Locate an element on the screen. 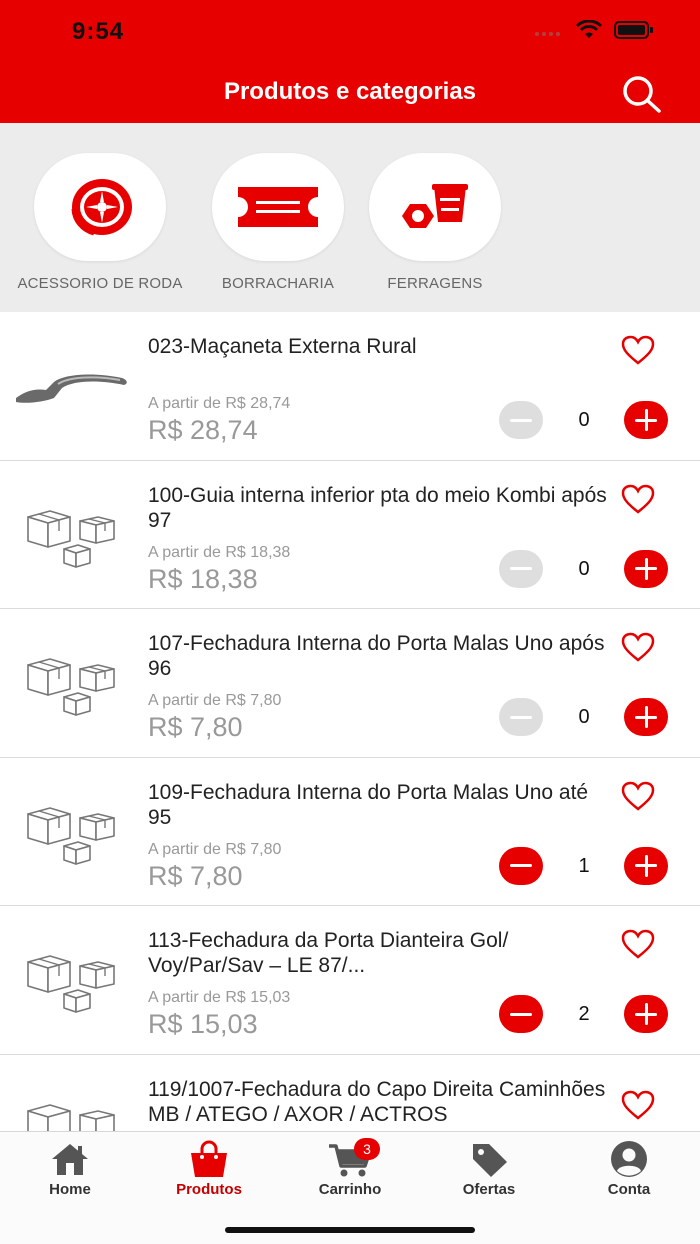 This screenshot has width=700, height=1244. category-borracharia: BORRACHARIA is located at coordinates (278, 222).